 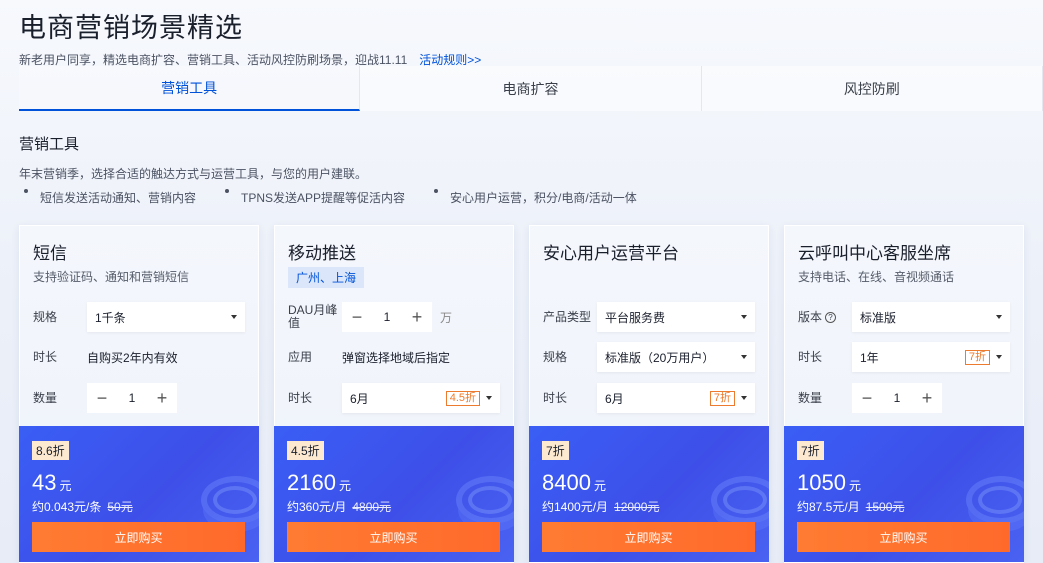 I want to click on type-value: 平台服务费, so click(x=635, y=317).